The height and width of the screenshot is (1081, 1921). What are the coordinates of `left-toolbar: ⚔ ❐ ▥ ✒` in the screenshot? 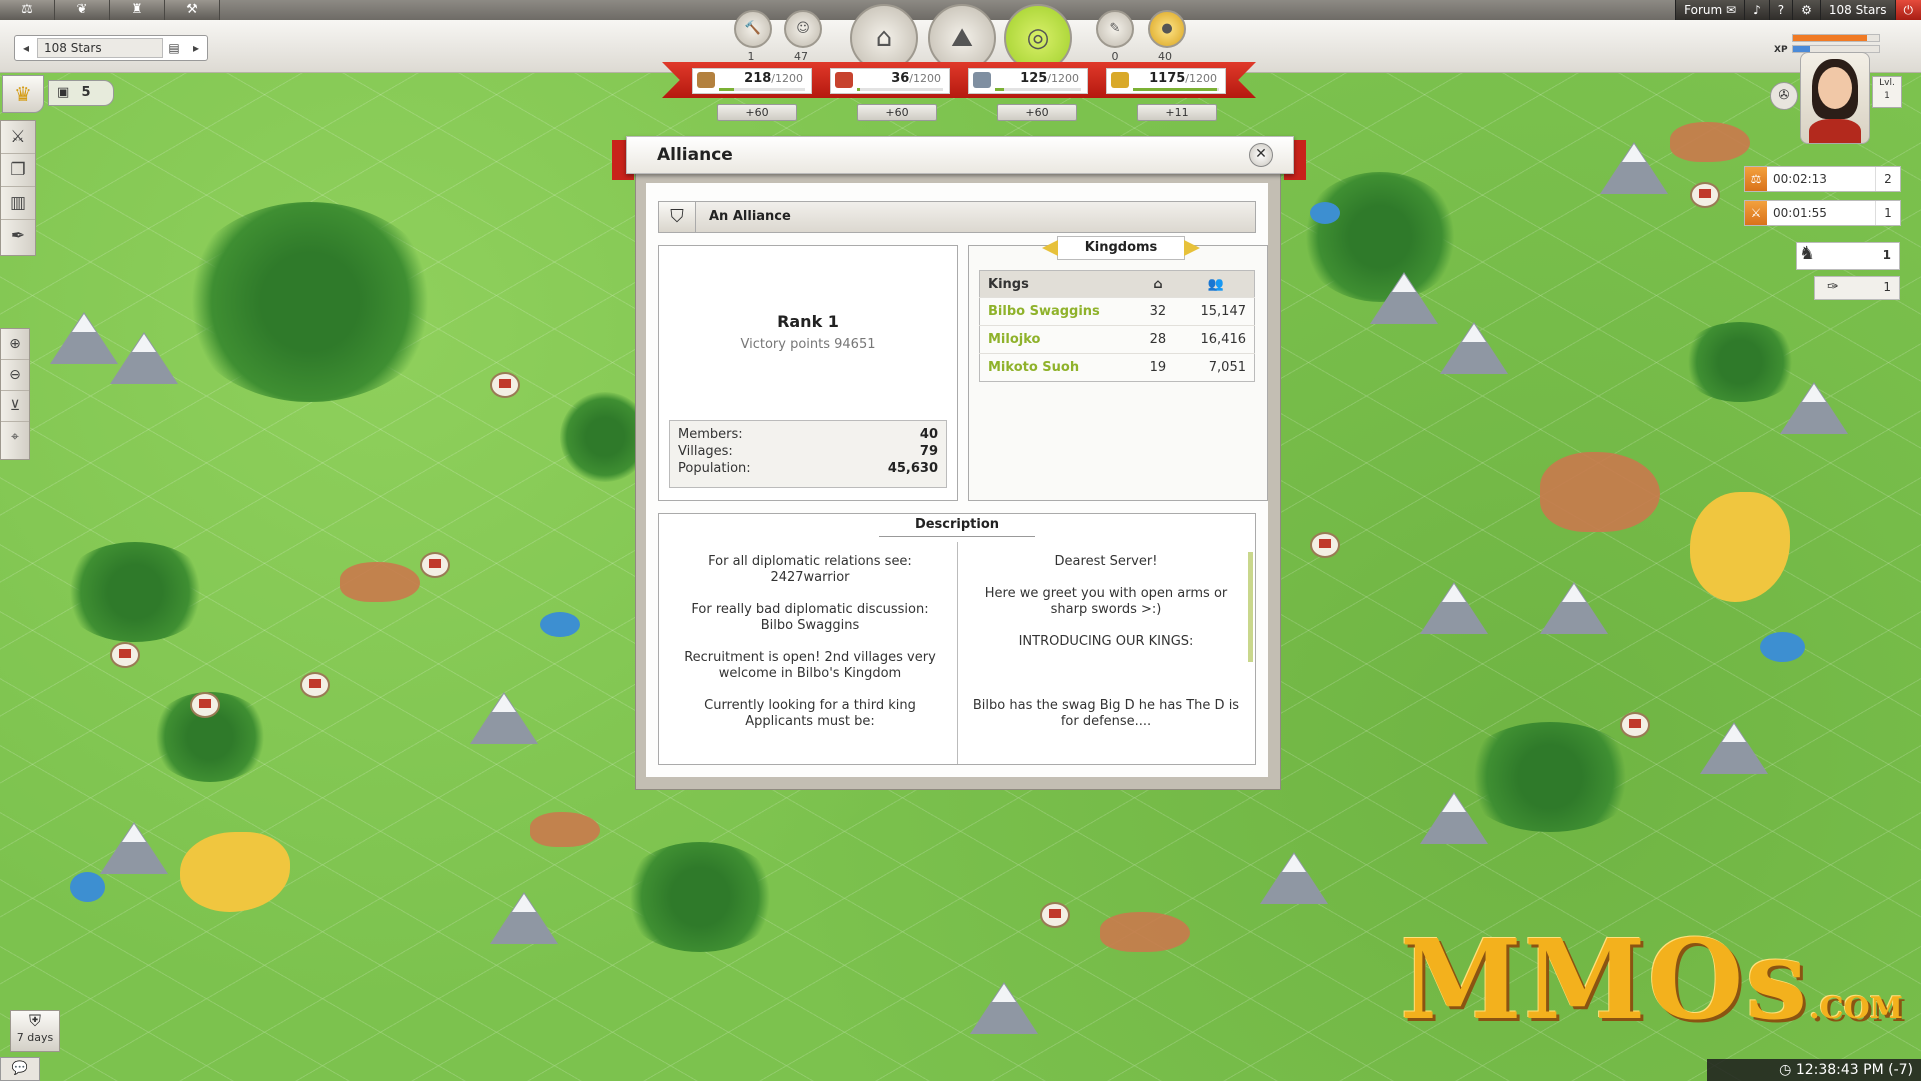 It's located at (18, 188).